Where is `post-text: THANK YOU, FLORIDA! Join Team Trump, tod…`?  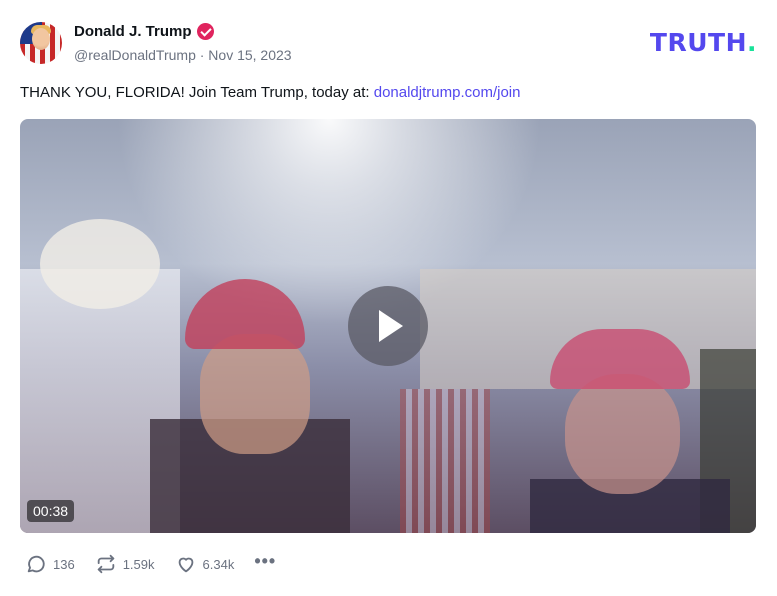 post-text: THANK YOU, FLORIDA! Join Team Trump, tod… is located at coordinates (270, 92).